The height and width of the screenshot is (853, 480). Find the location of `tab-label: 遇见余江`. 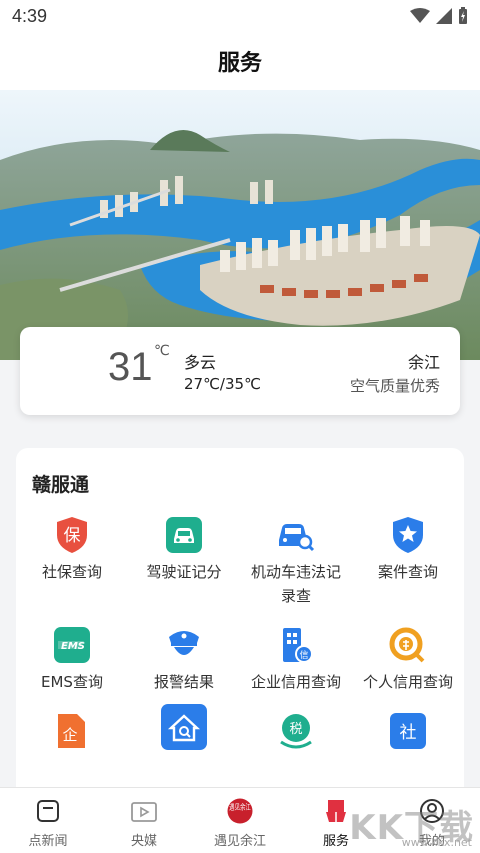

tab-label: 遇见余江 is located at coordinates (239, 841).